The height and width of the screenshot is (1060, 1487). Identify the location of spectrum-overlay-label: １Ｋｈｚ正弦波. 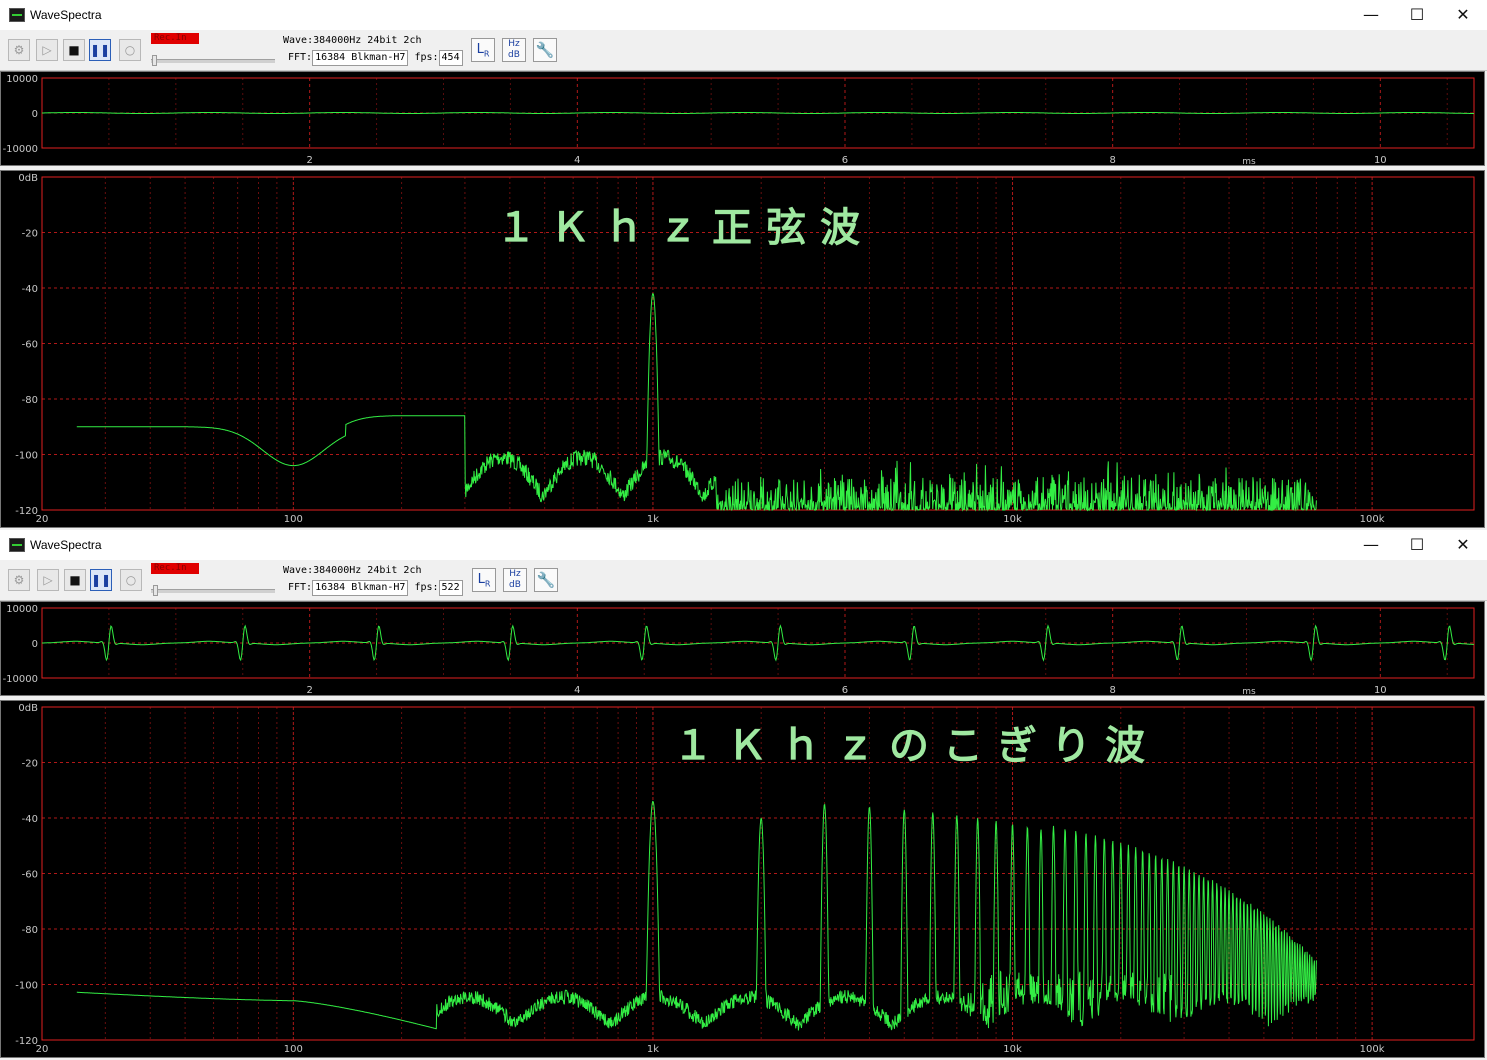
(685, 228).